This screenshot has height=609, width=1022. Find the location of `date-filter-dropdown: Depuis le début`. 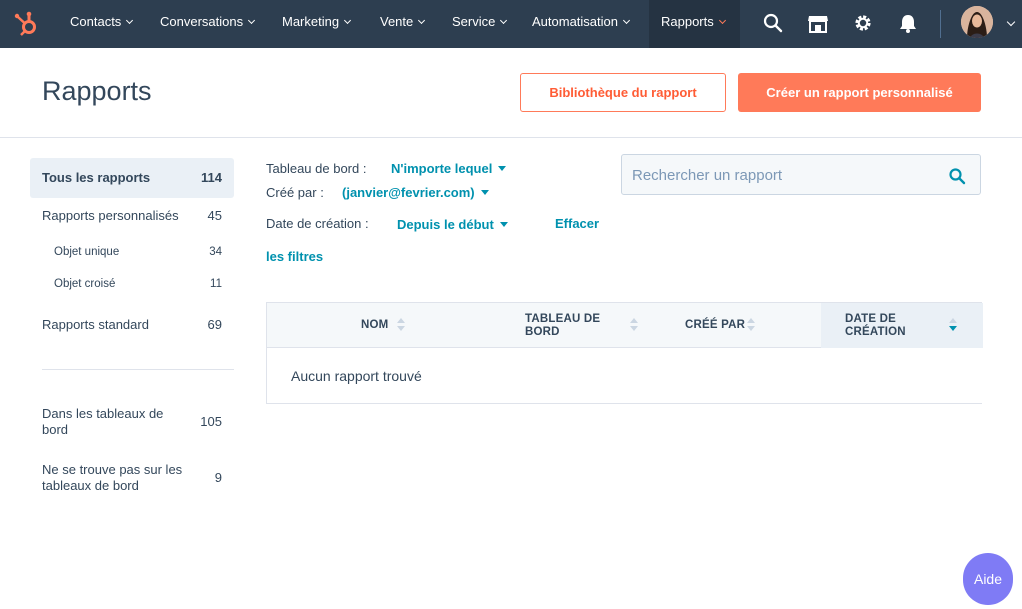

date-filter-dropdown: Depuis le début is located at coordinates (452, 224).